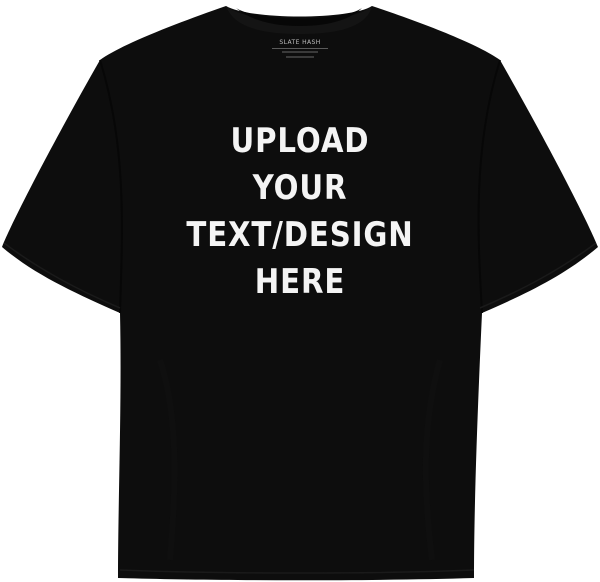 Image resolution: width=600 pixels, height=582 pixels. I want to click on brand-neck-label: SLATE HASH, so click(300, 42).